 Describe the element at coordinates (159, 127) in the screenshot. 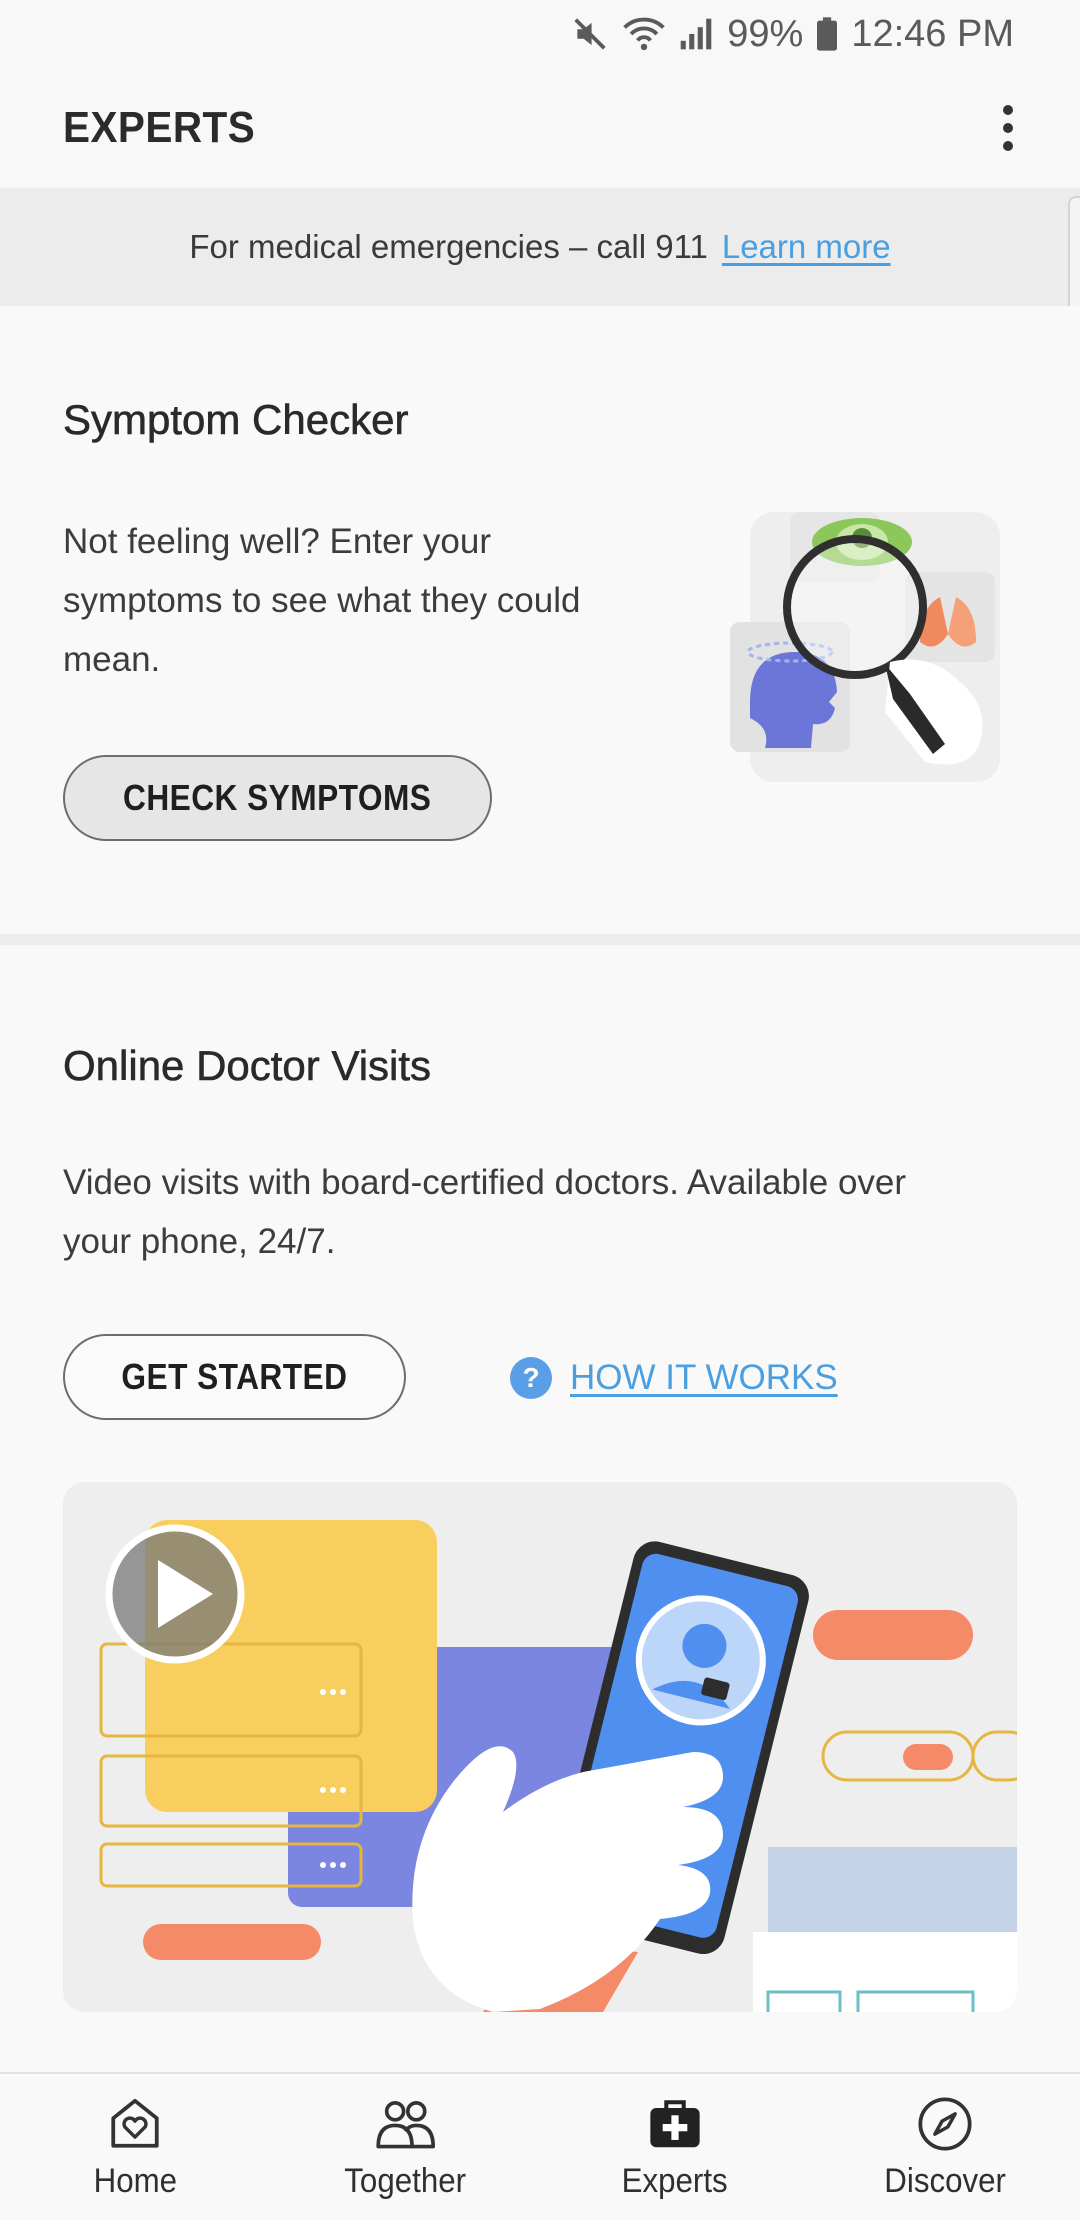

I see `page-title: EXPERTS` at that location.